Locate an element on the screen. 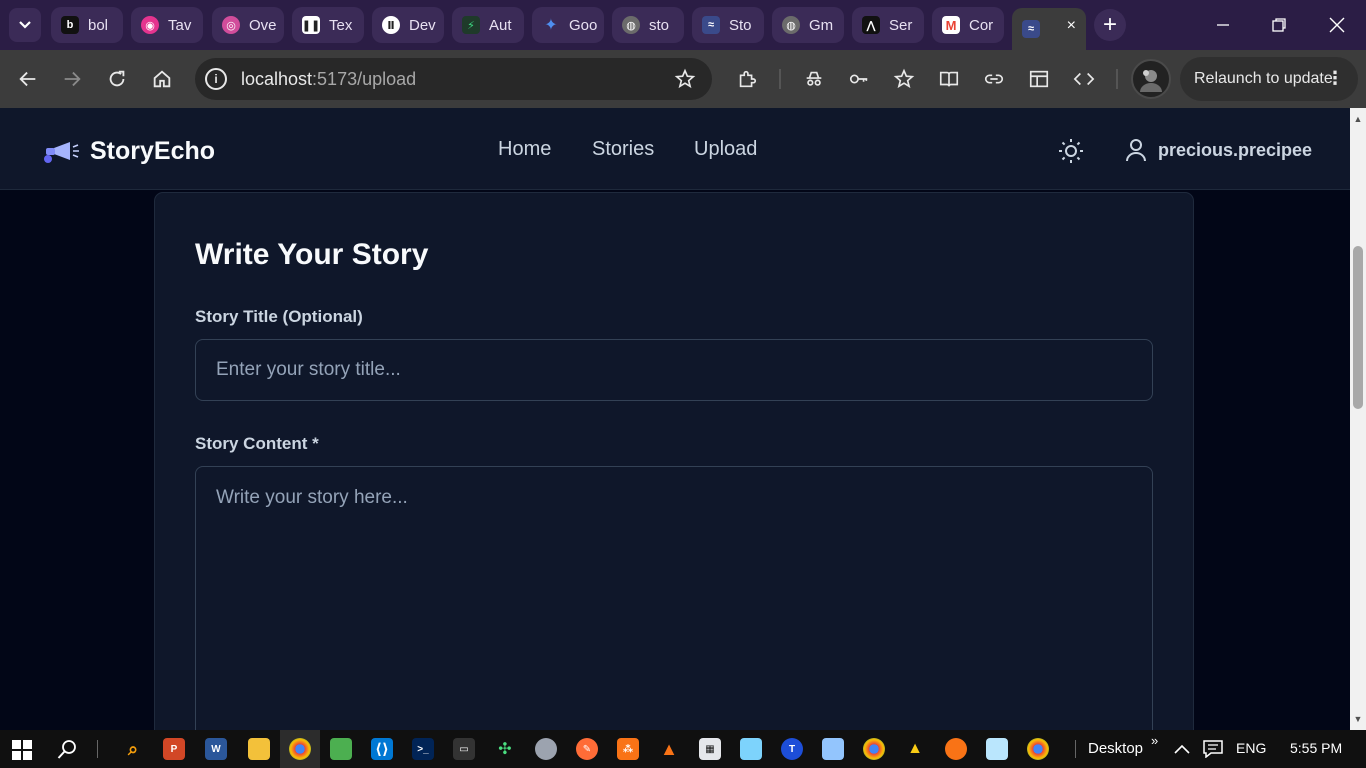 The image size is (1366, 768). close-window-icon is located at coordinates (1337, 25).